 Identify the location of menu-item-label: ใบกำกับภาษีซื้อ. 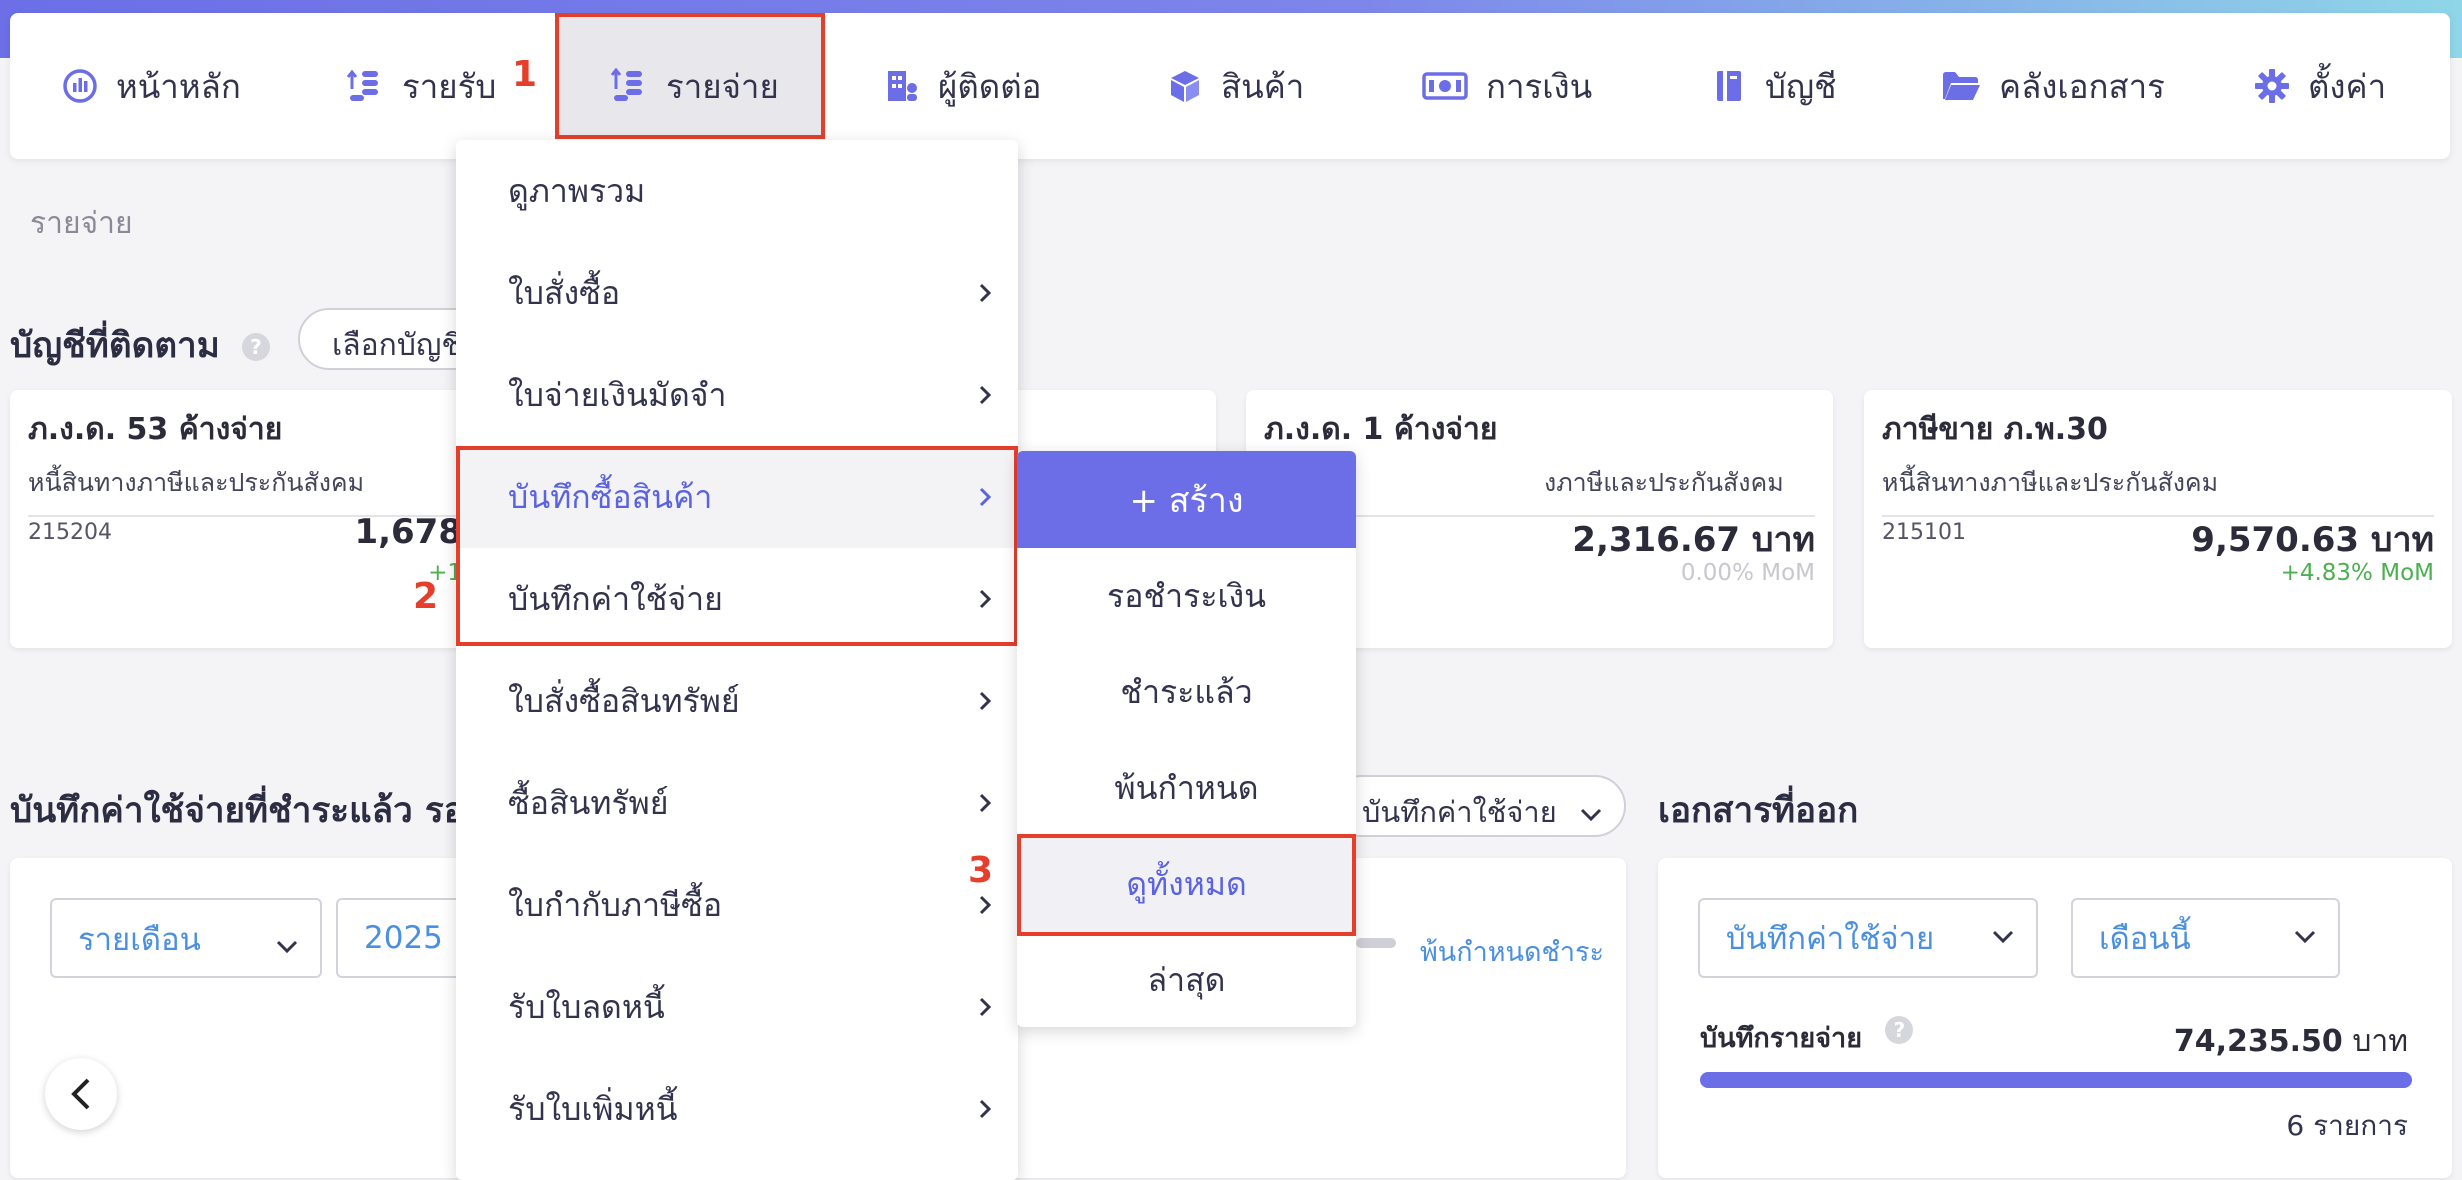
(615, 904).